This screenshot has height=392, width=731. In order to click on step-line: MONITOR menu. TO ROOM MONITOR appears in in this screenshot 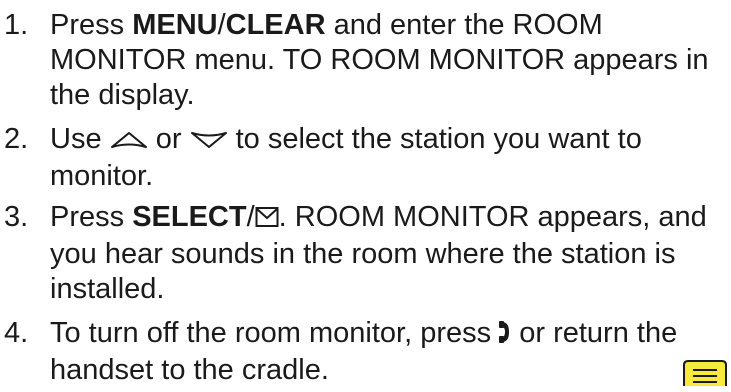, I will do `click(379, 60)`.